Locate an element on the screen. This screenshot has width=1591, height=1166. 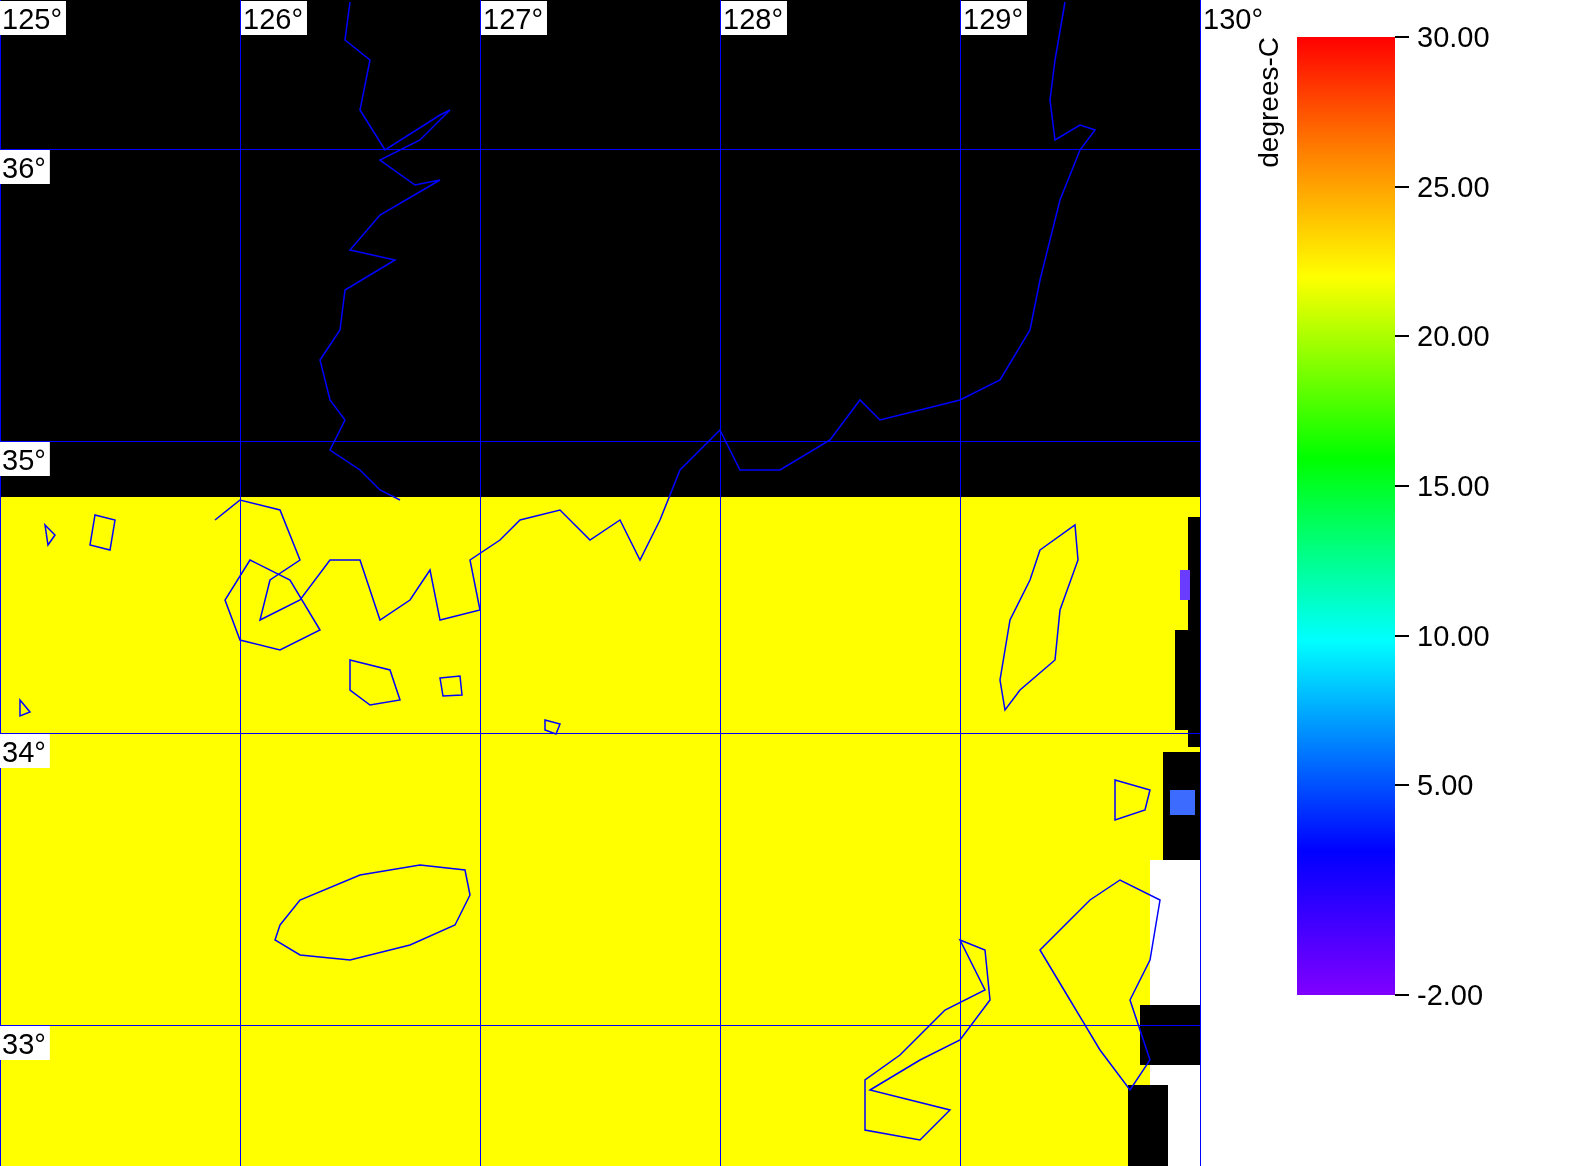
longitude-label: 128° is located at coordinates (754, 18).